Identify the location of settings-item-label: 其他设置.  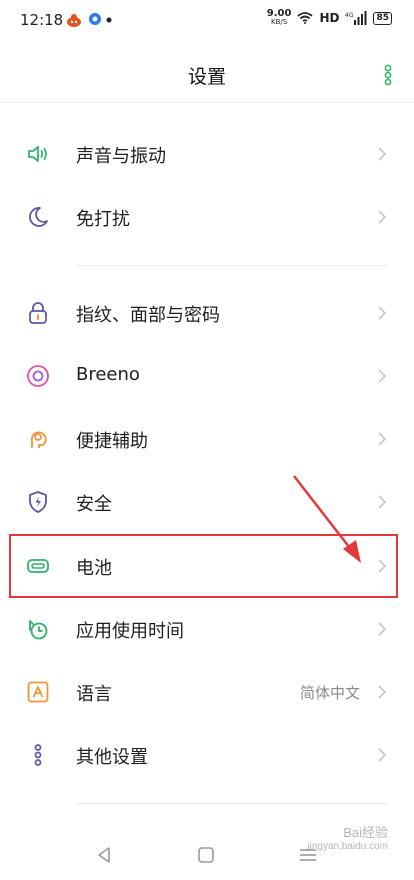
(112, 757).